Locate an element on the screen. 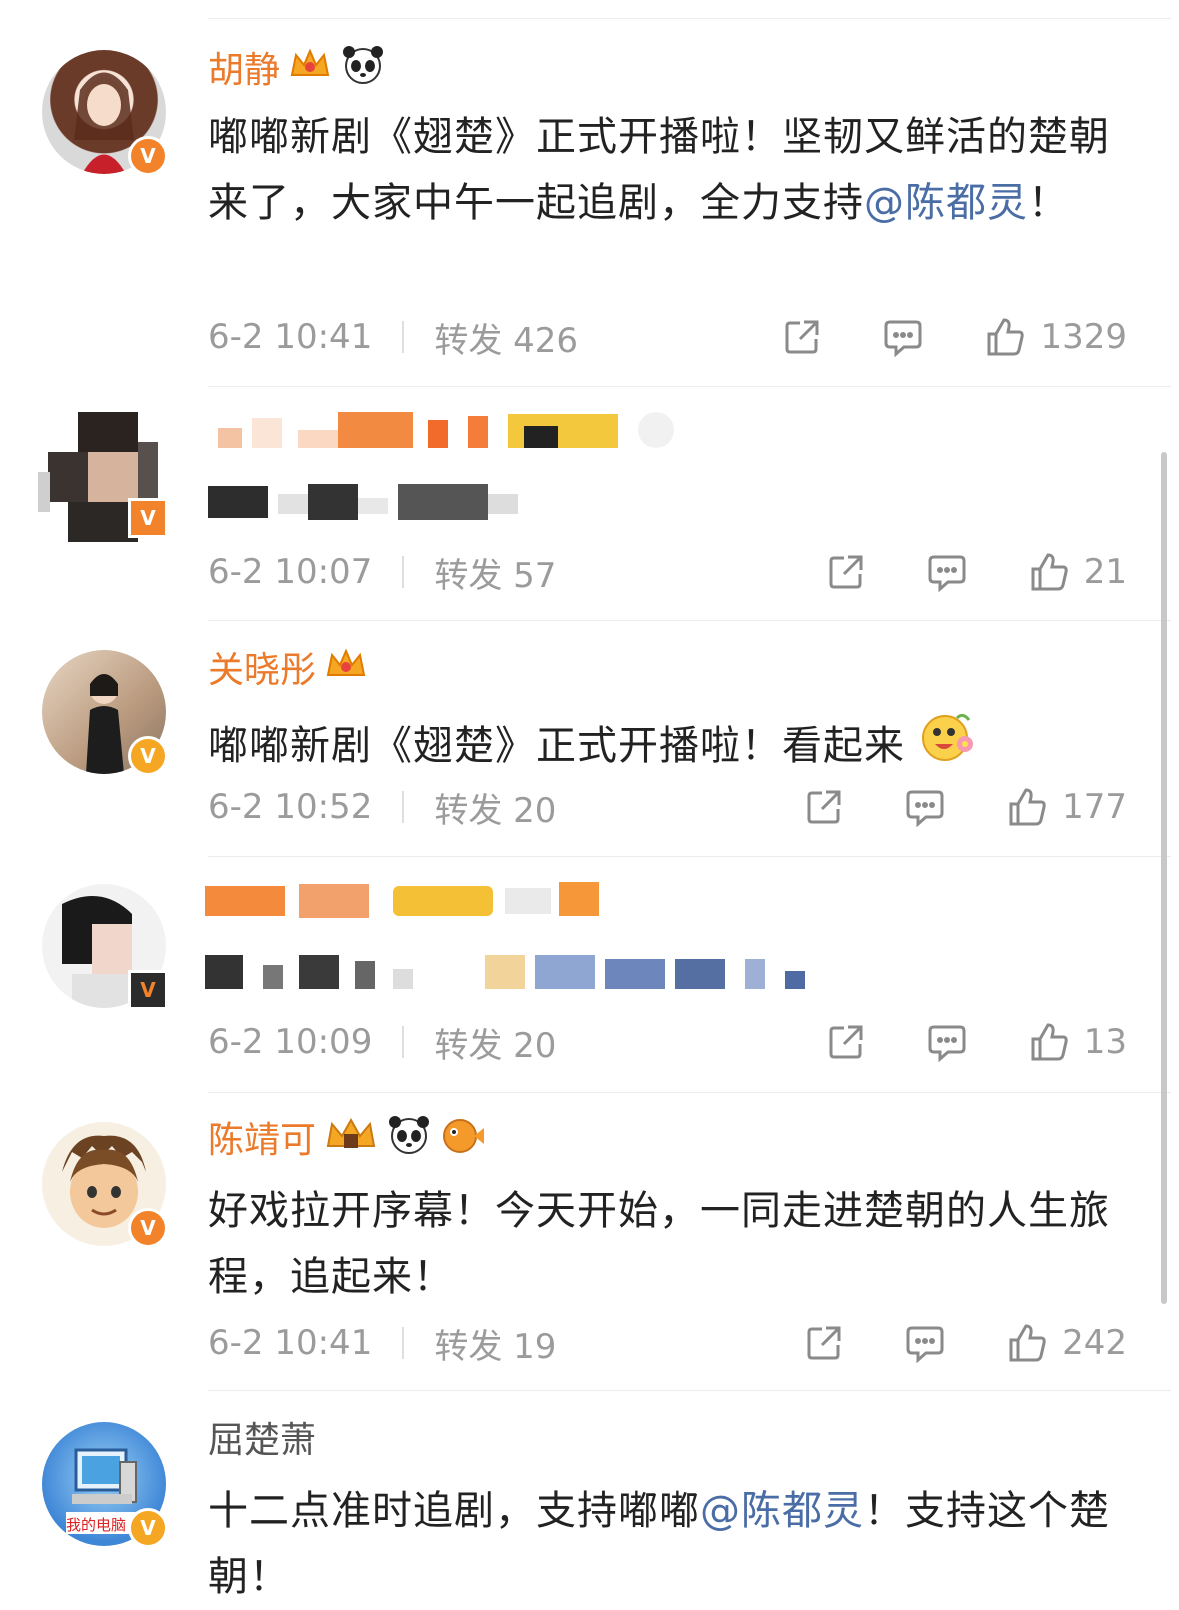 The height and width of the screenshot is (1610, 1179). scrollbar is located at coordinates (1164, 878).